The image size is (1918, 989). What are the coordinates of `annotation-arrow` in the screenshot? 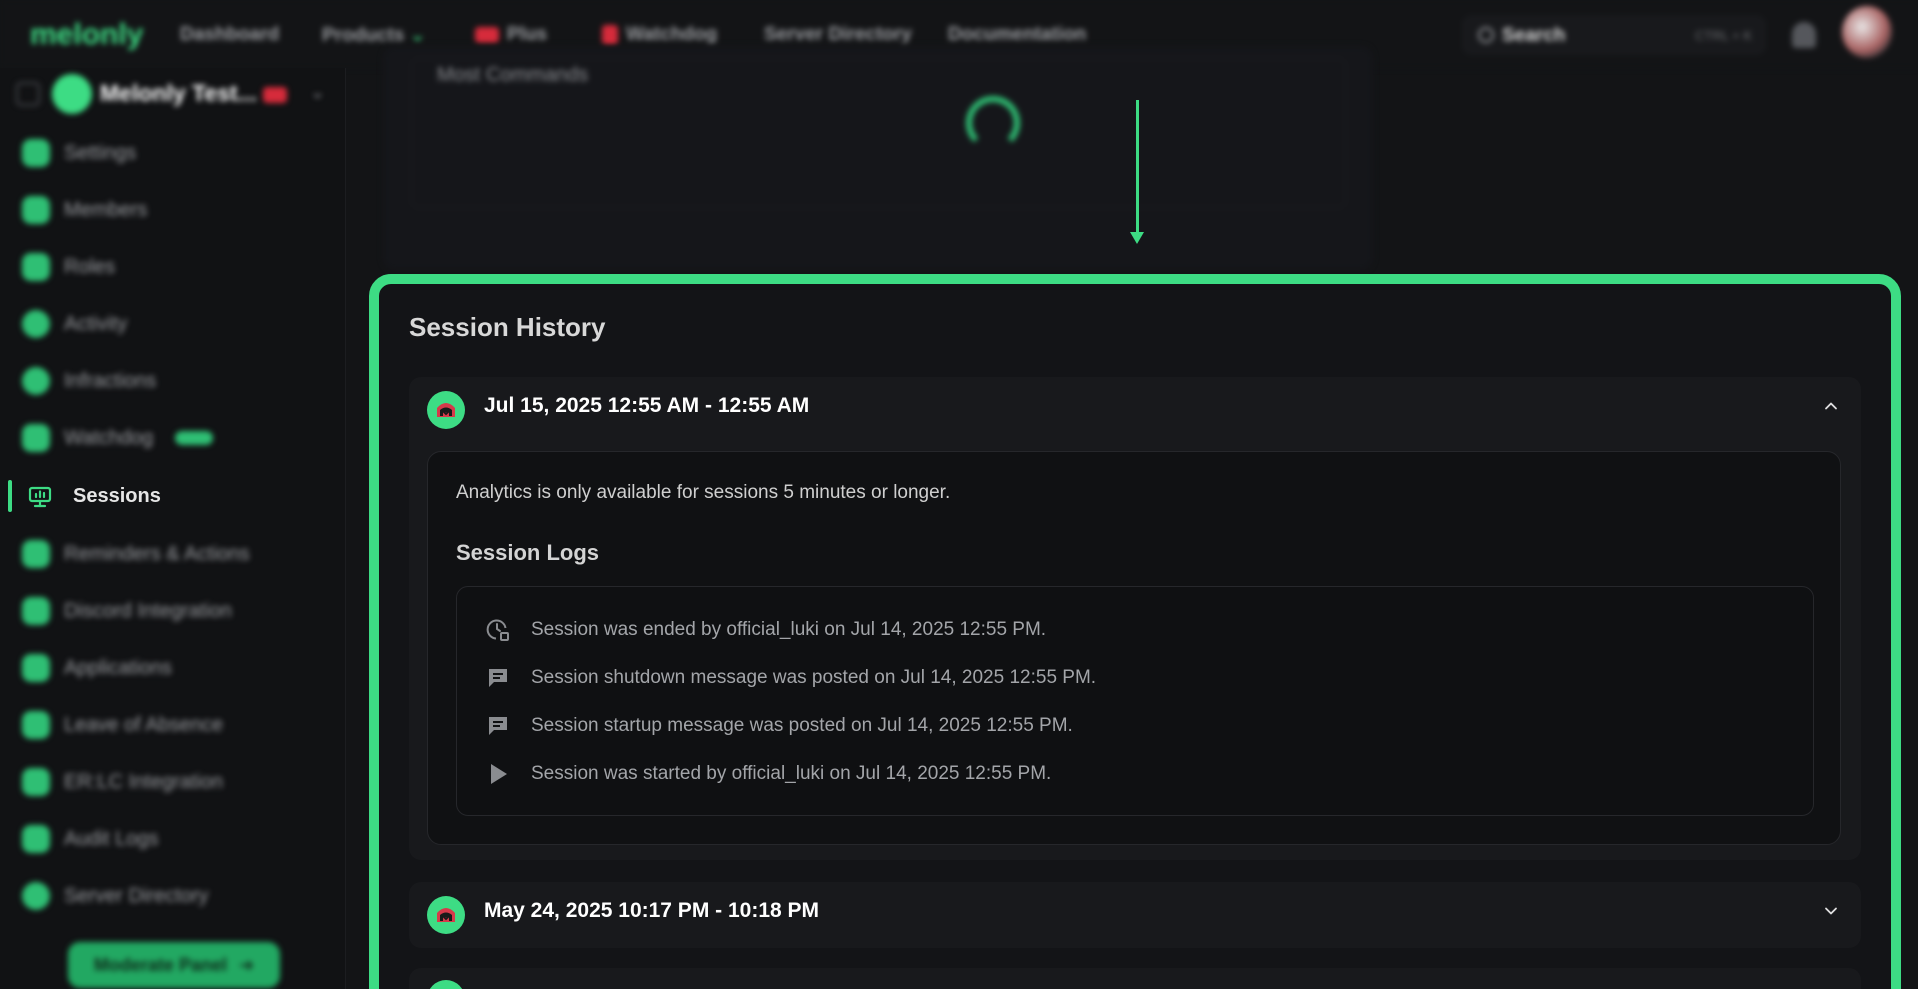 It's located at (1137, 168).